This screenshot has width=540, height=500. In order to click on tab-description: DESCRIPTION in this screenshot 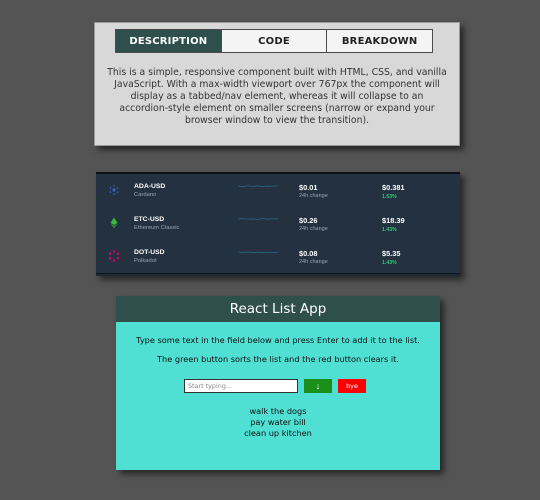, I will do `click(169, 41)`.